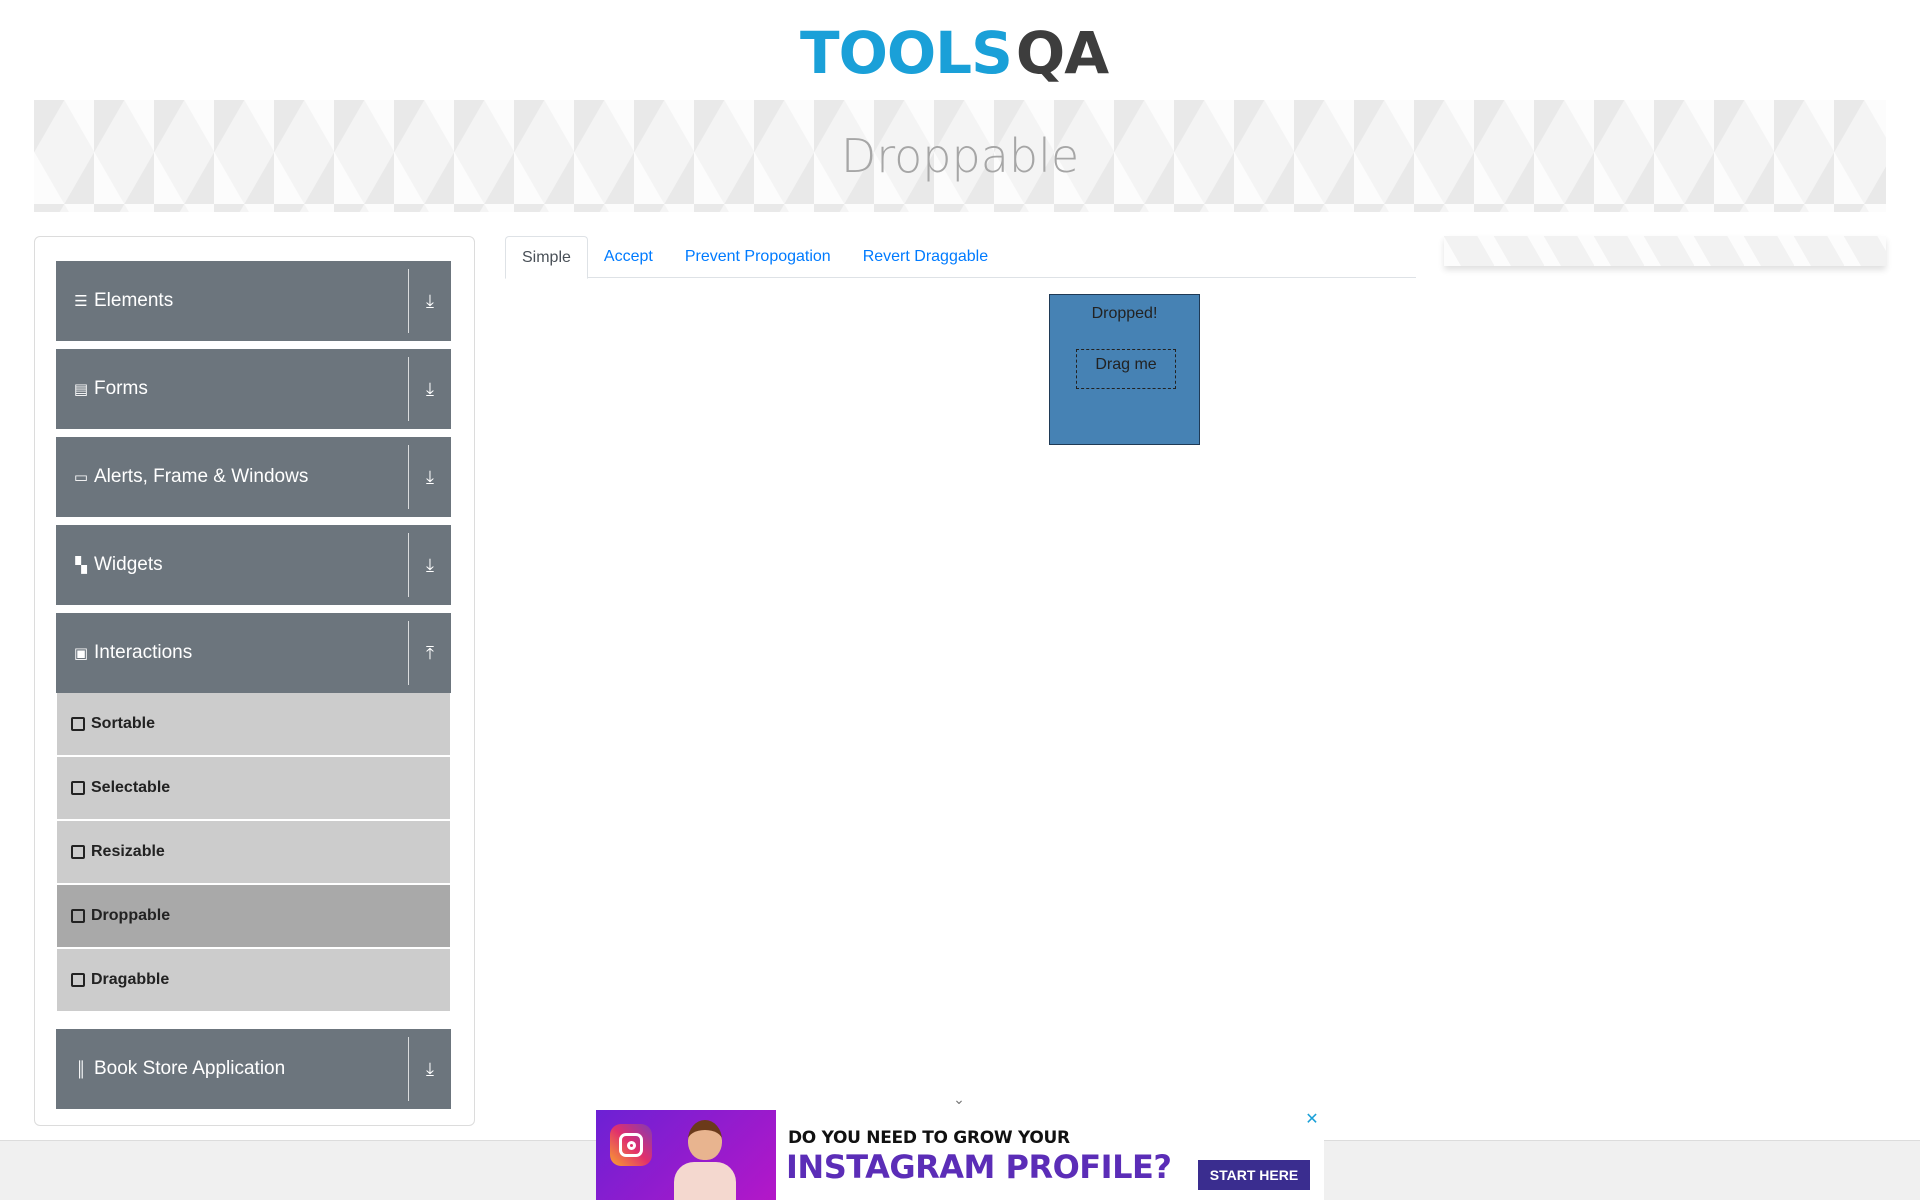 Image resolution: width=1920 pixels, height=1200 pixels. What do you see at coordinates (81, 1069) in the screenshot?
I see `books-icon: ║` at bounding box center [81, 1069].